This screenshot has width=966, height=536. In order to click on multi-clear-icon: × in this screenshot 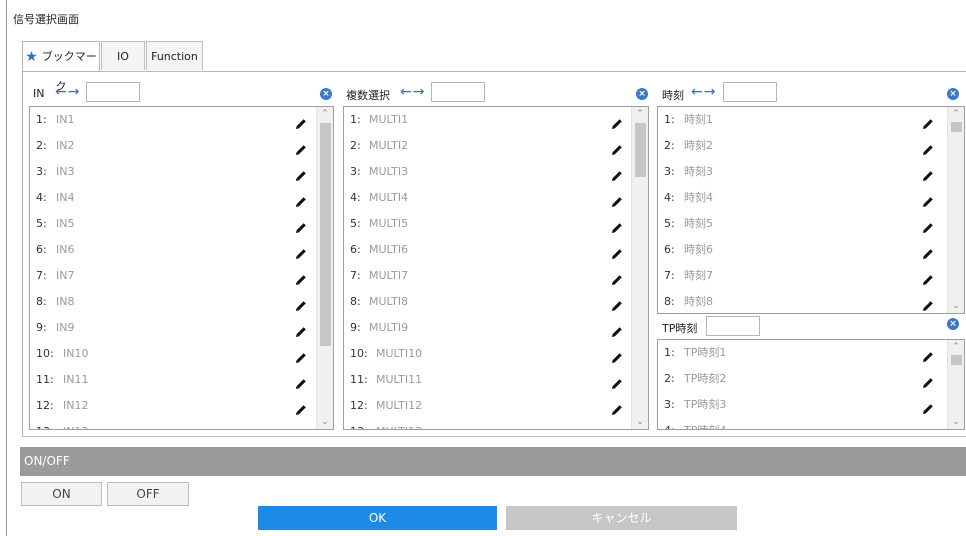, I will do `click(642, 94)`.